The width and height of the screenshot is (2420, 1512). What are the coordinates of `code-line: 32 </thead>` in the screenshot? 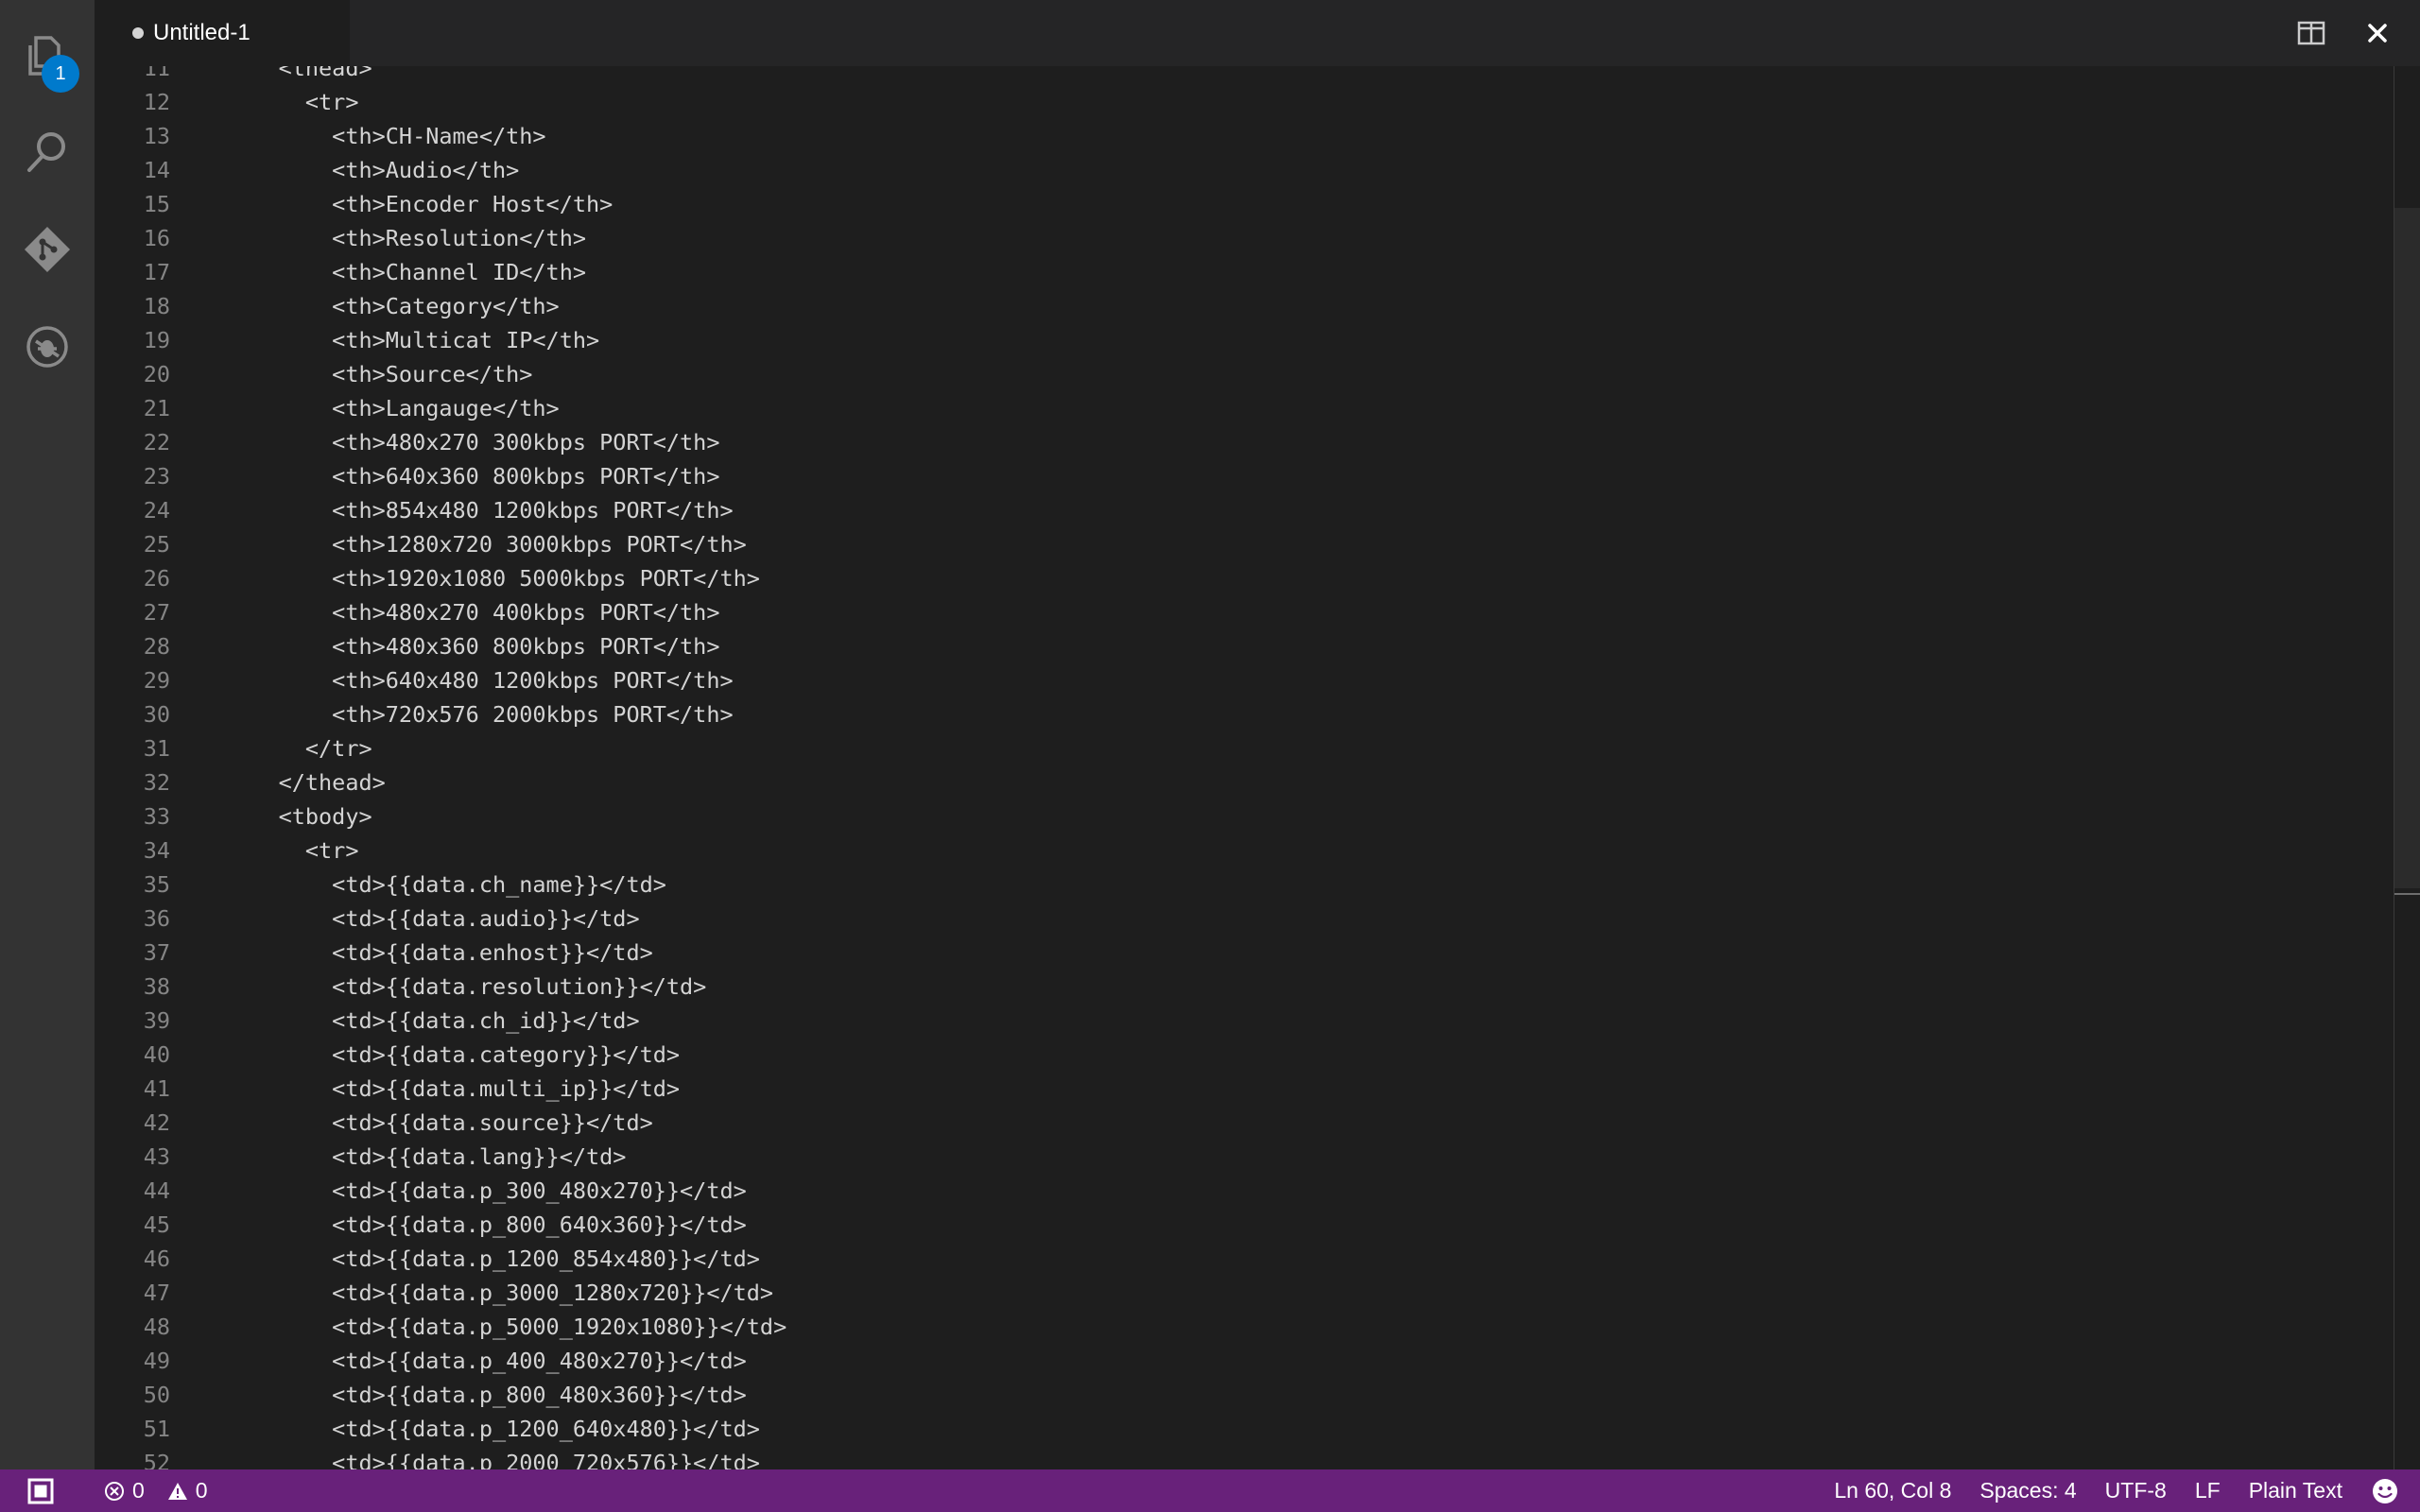 It's located at (1257, 782).